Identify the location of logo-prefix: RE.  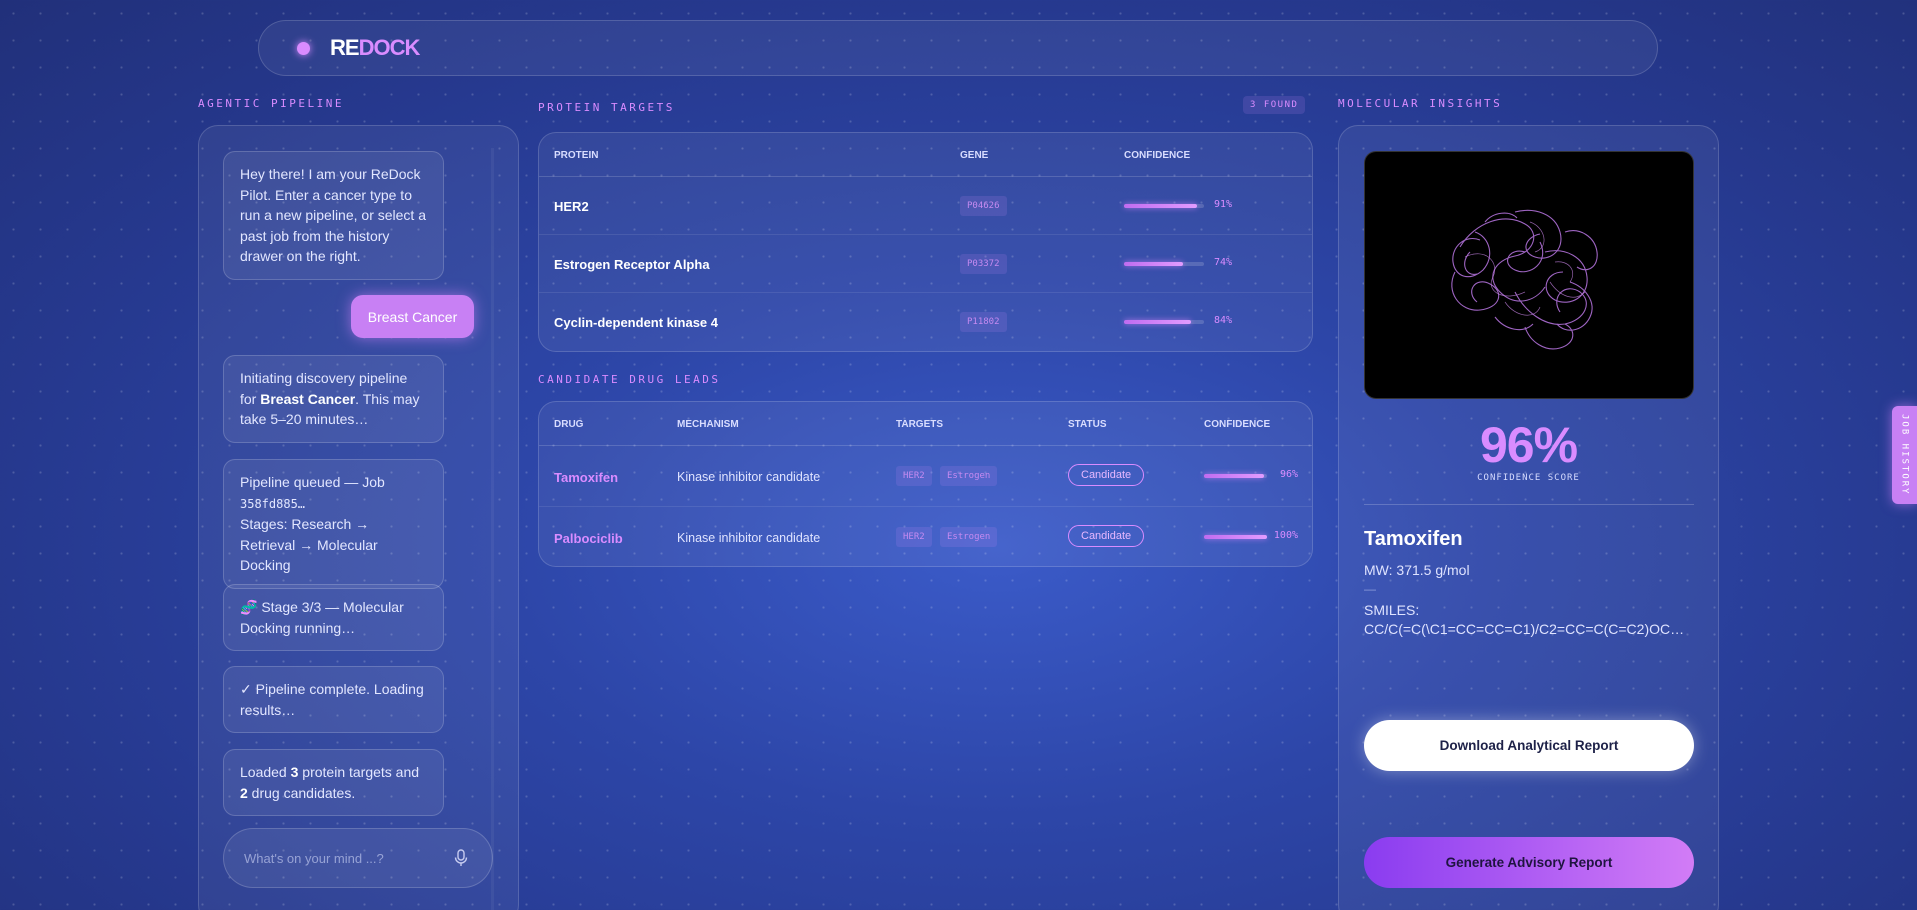
(345, 47).